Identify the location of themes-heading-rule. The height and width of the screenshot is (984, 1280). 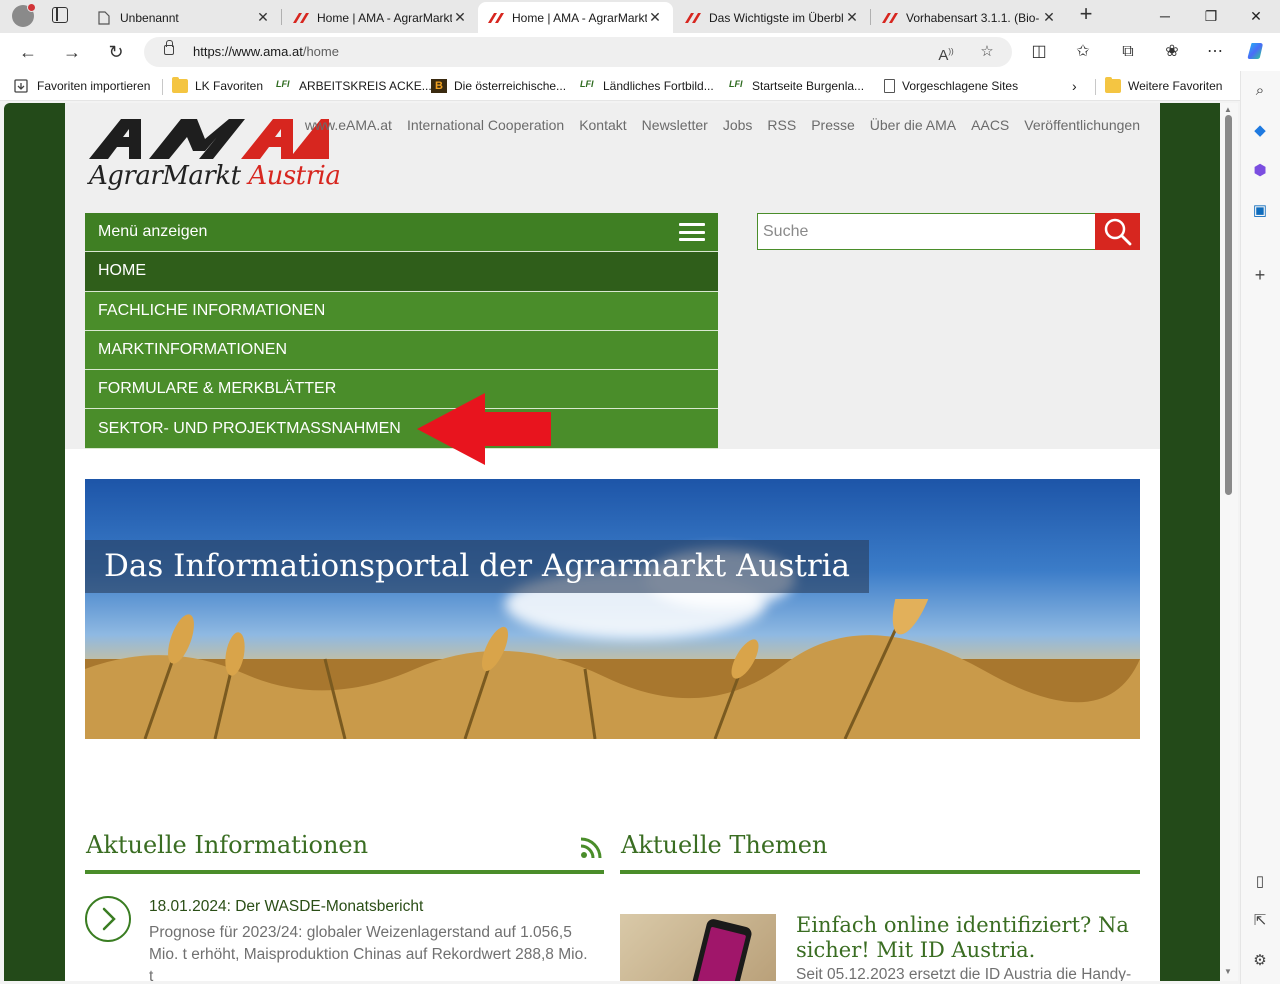
(880, 872).